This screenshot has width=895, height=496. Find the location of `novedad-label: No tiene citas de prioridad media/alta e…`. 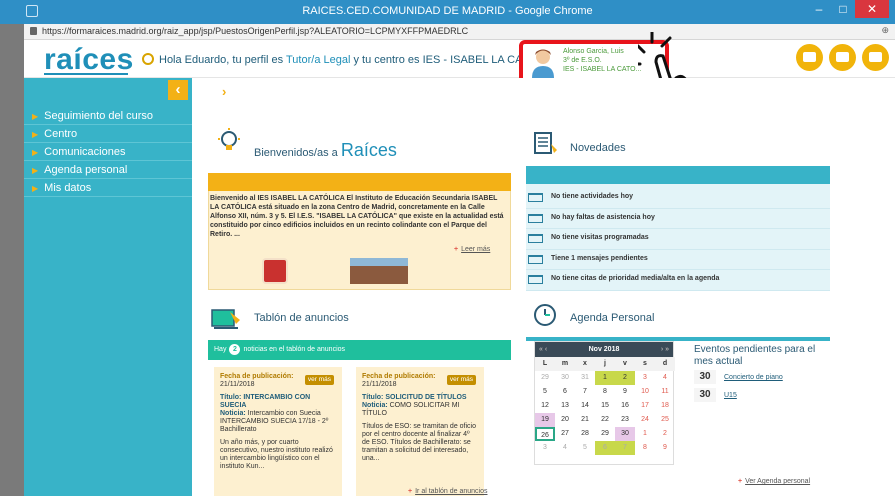

novedad-label: No tiene citas de prioridad media/alta e… is located at coordinates (635, 278).